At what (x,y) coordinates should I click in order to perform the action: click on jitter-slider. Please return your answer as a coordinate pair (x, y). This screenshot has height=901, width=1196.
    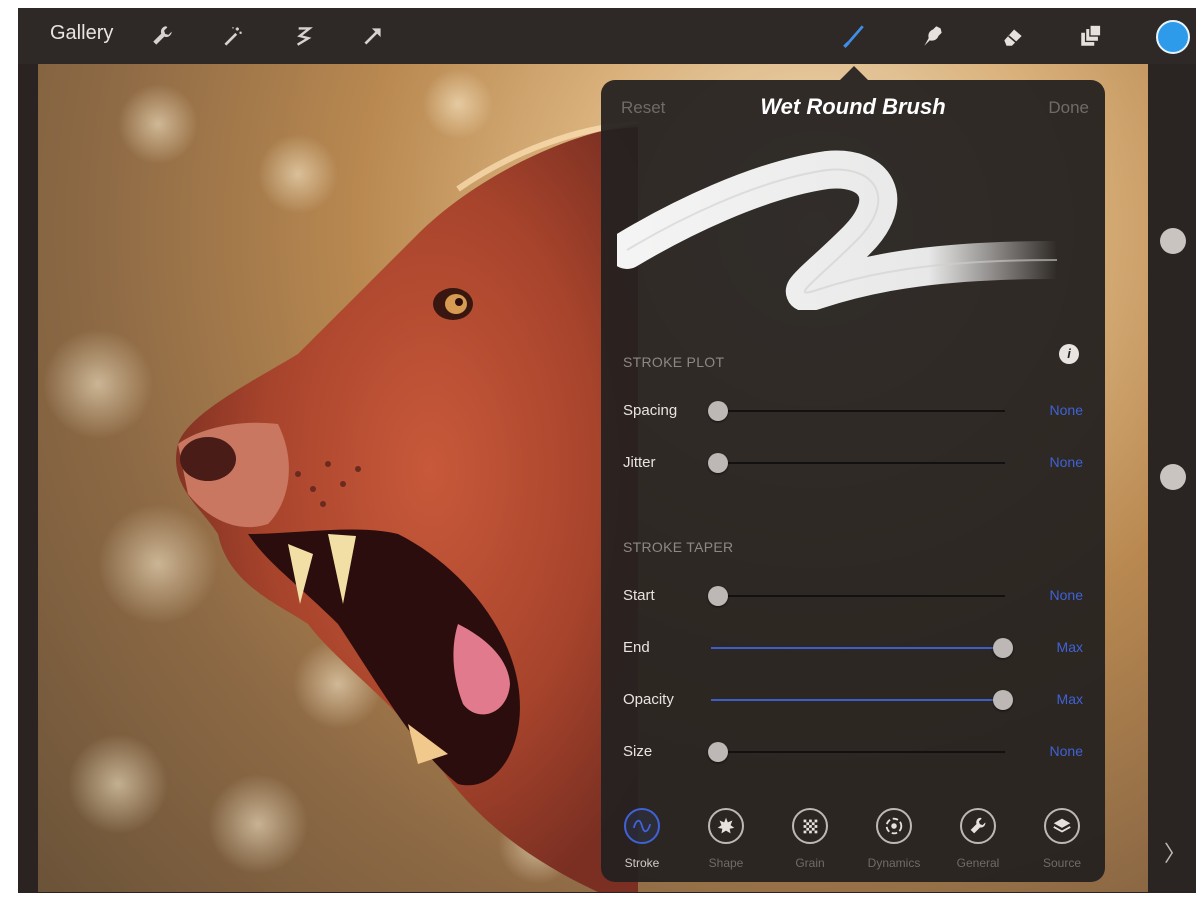
    Looking at the image, I should click on (858, 463).